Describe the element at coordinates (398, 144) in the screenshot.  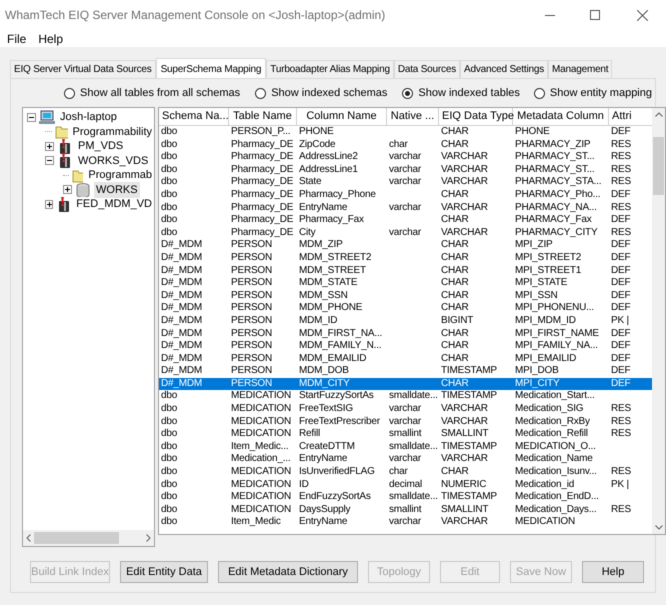
I see `table-cell: char` at that location.